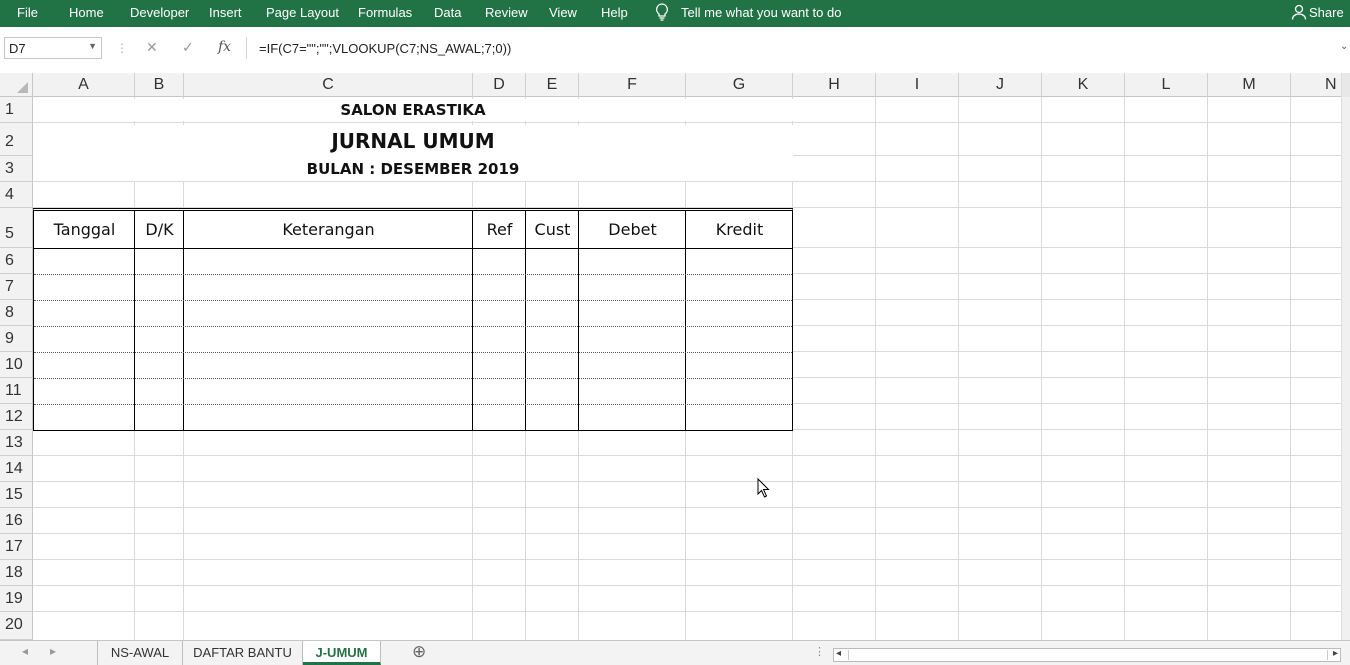 Image resolution: width=1350 pixels, height=665 pixels. I want to click on scroll-up-icon, so click(1346, 85).